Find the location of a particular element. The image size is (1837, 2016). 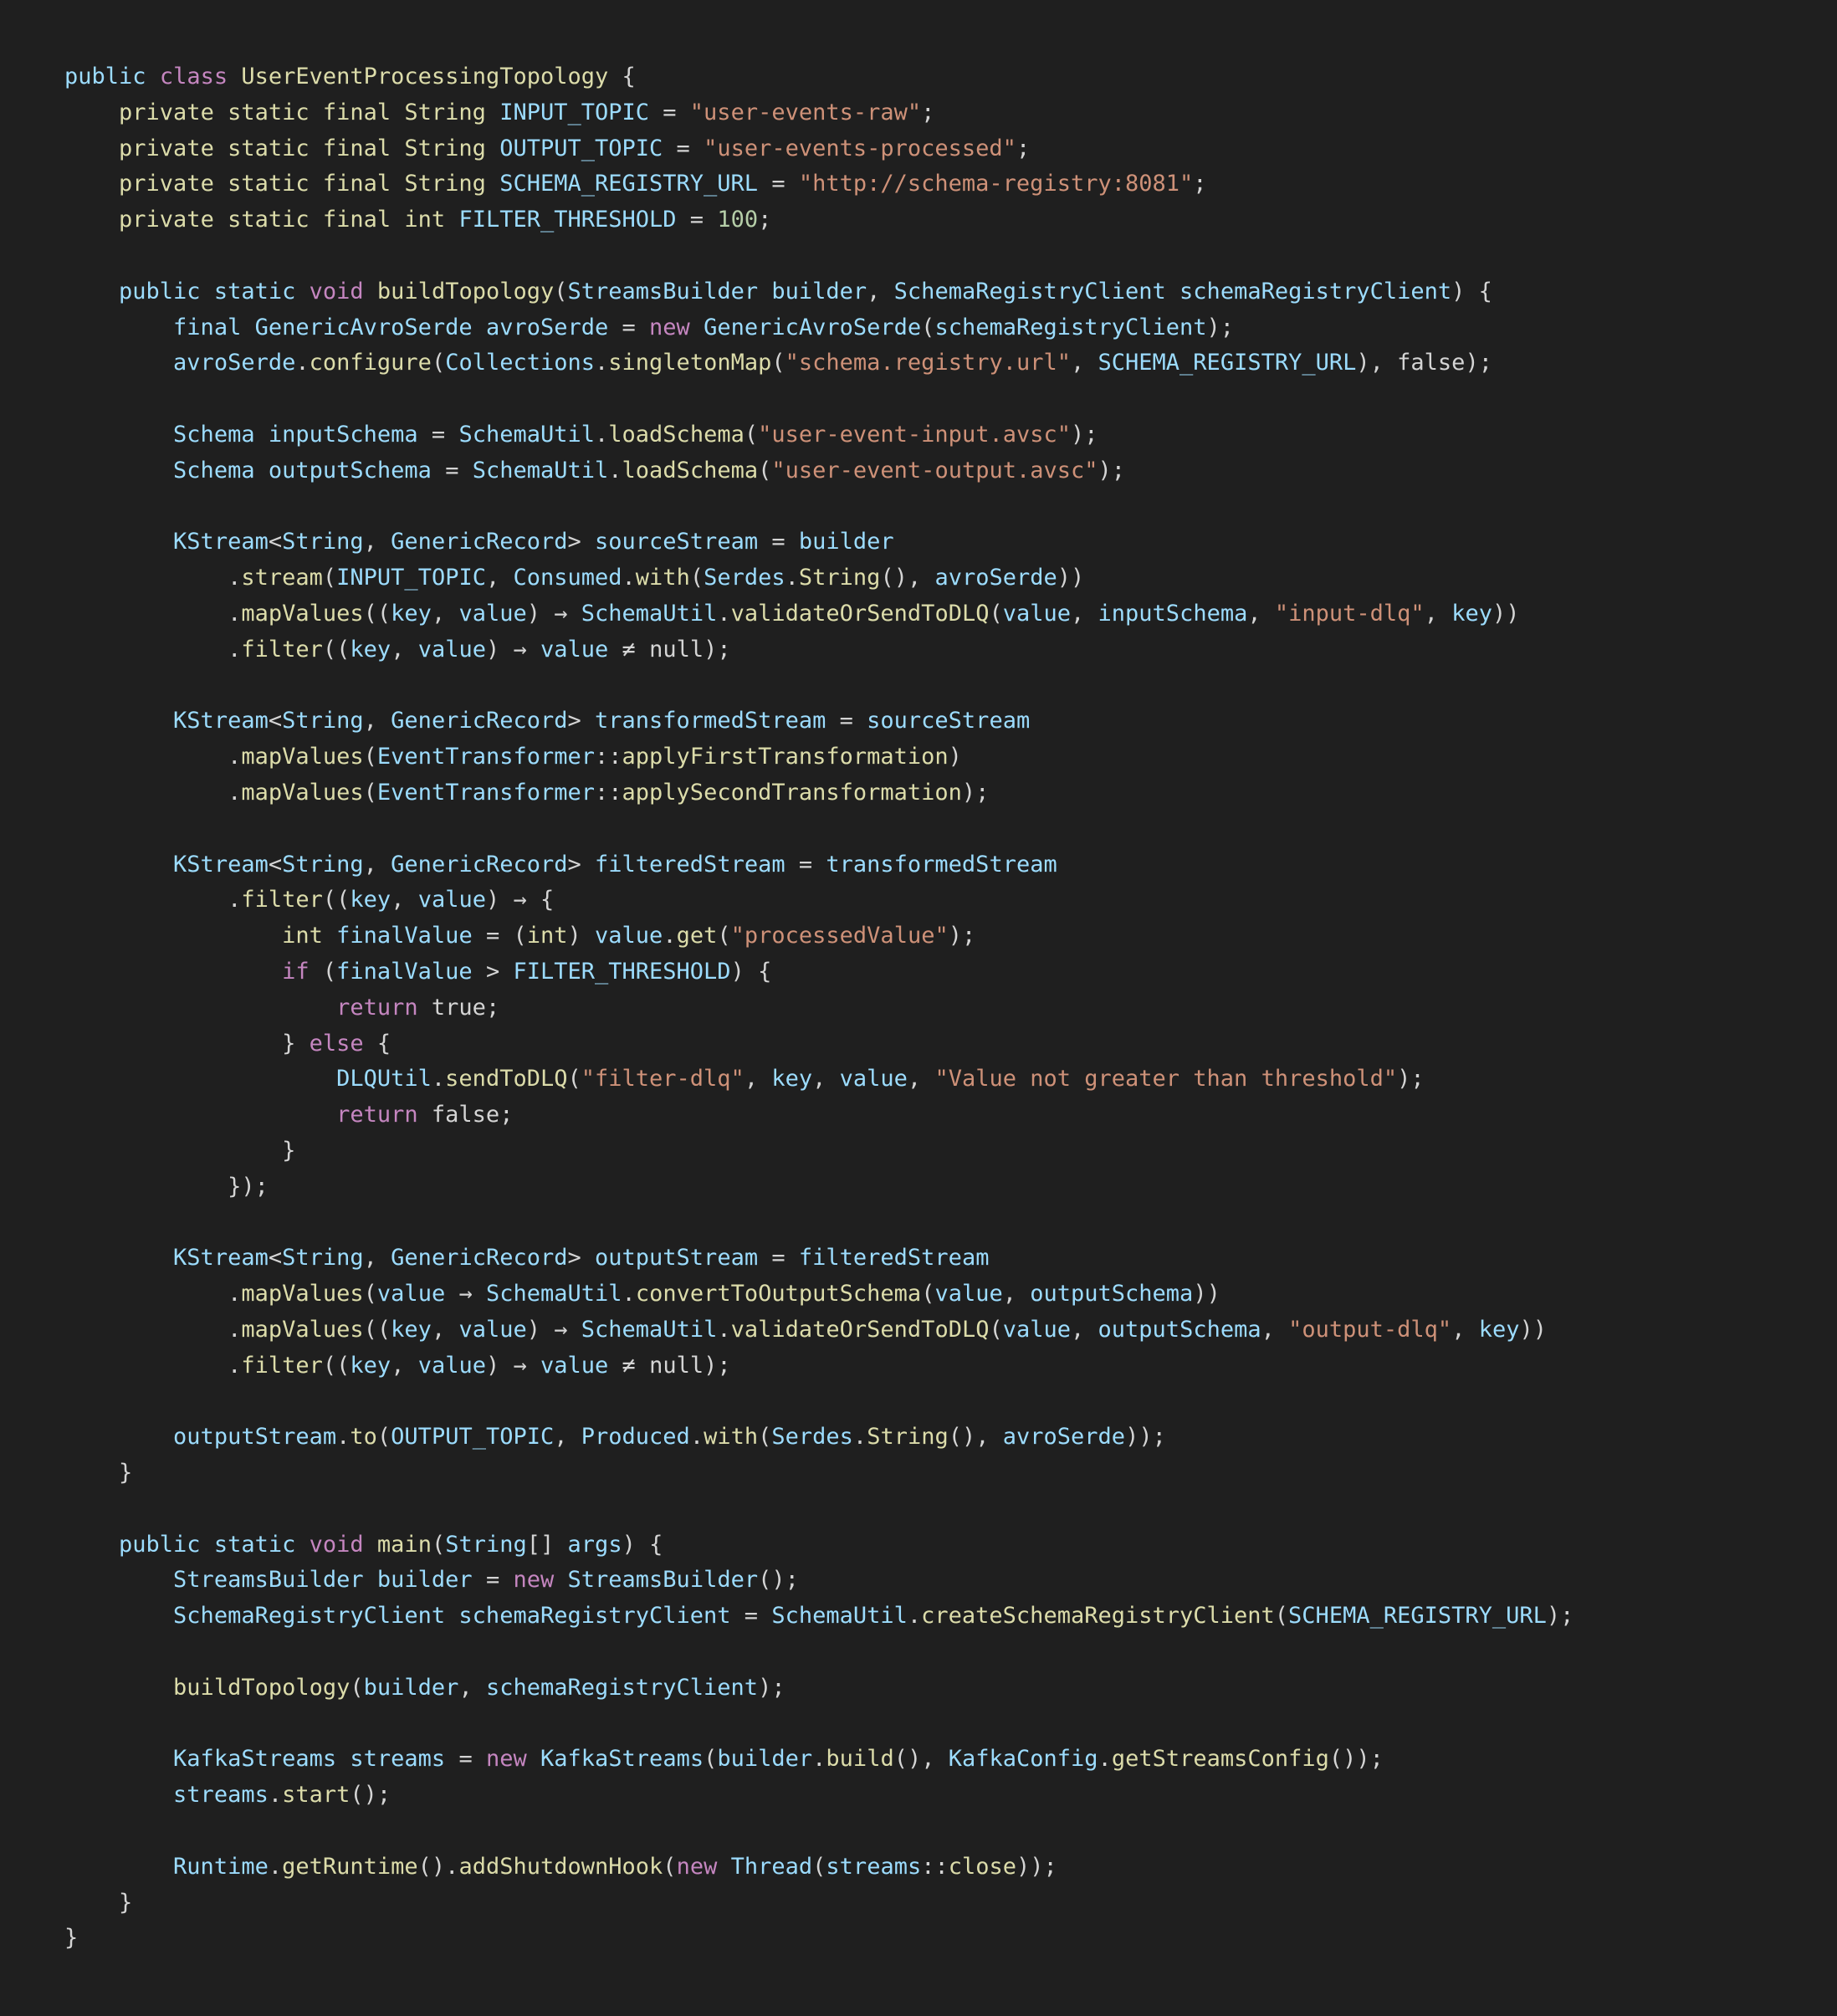

code-token: getStreamsConfig is located at coordinates (1220, 1759).